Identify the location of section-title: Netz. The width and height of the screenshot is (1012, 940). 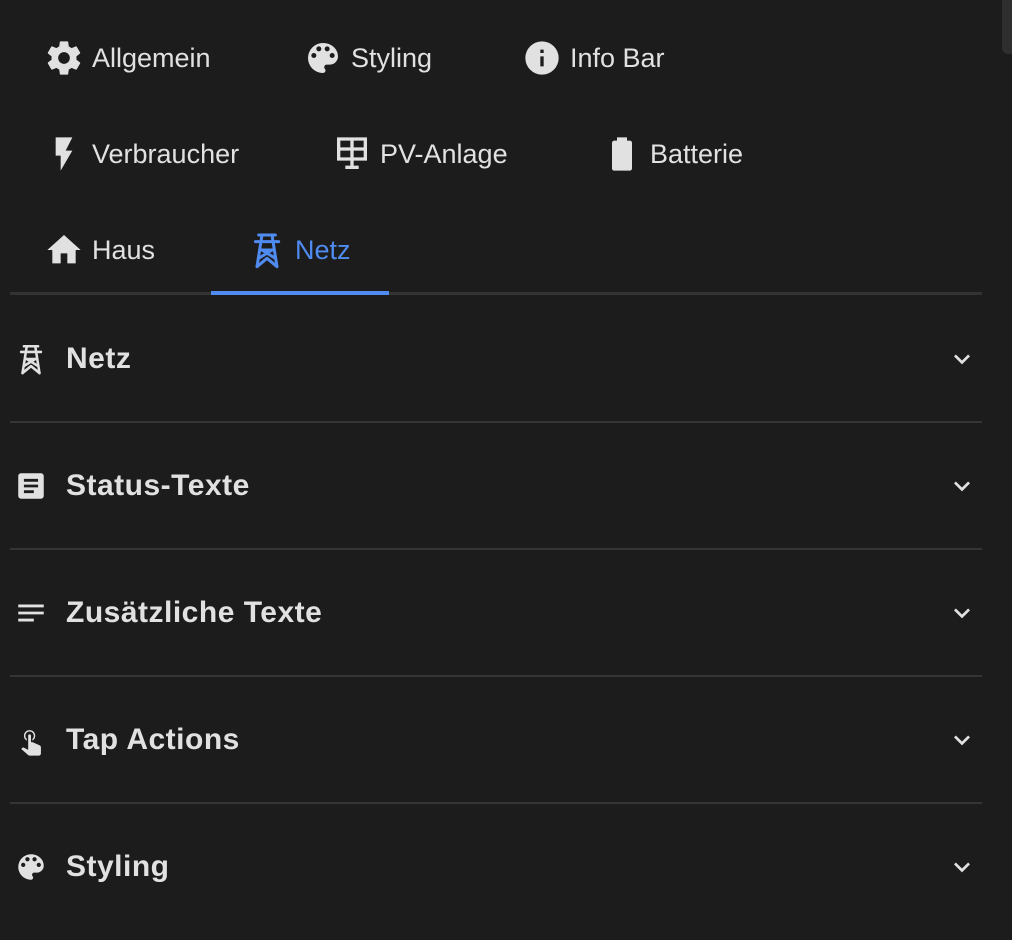
(99, 358).